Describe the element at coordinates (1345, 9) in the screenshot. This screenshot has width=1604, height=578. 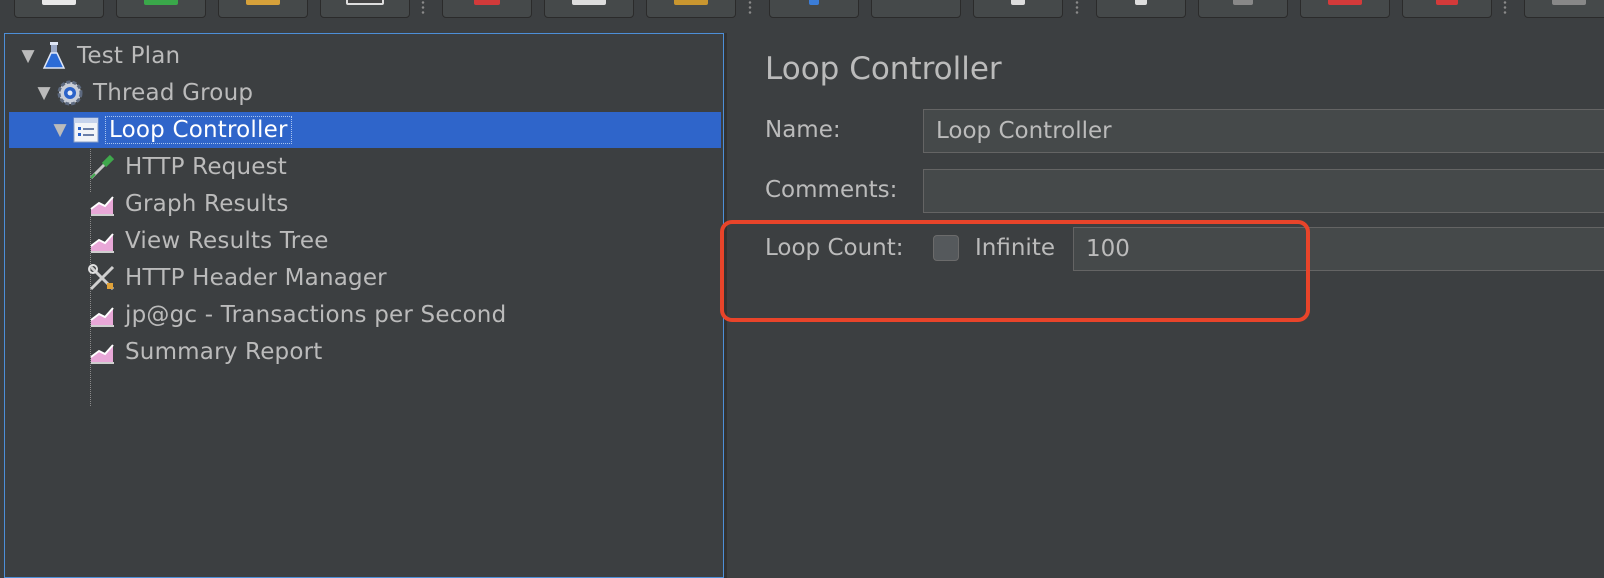
I see `stop-button` at that location.